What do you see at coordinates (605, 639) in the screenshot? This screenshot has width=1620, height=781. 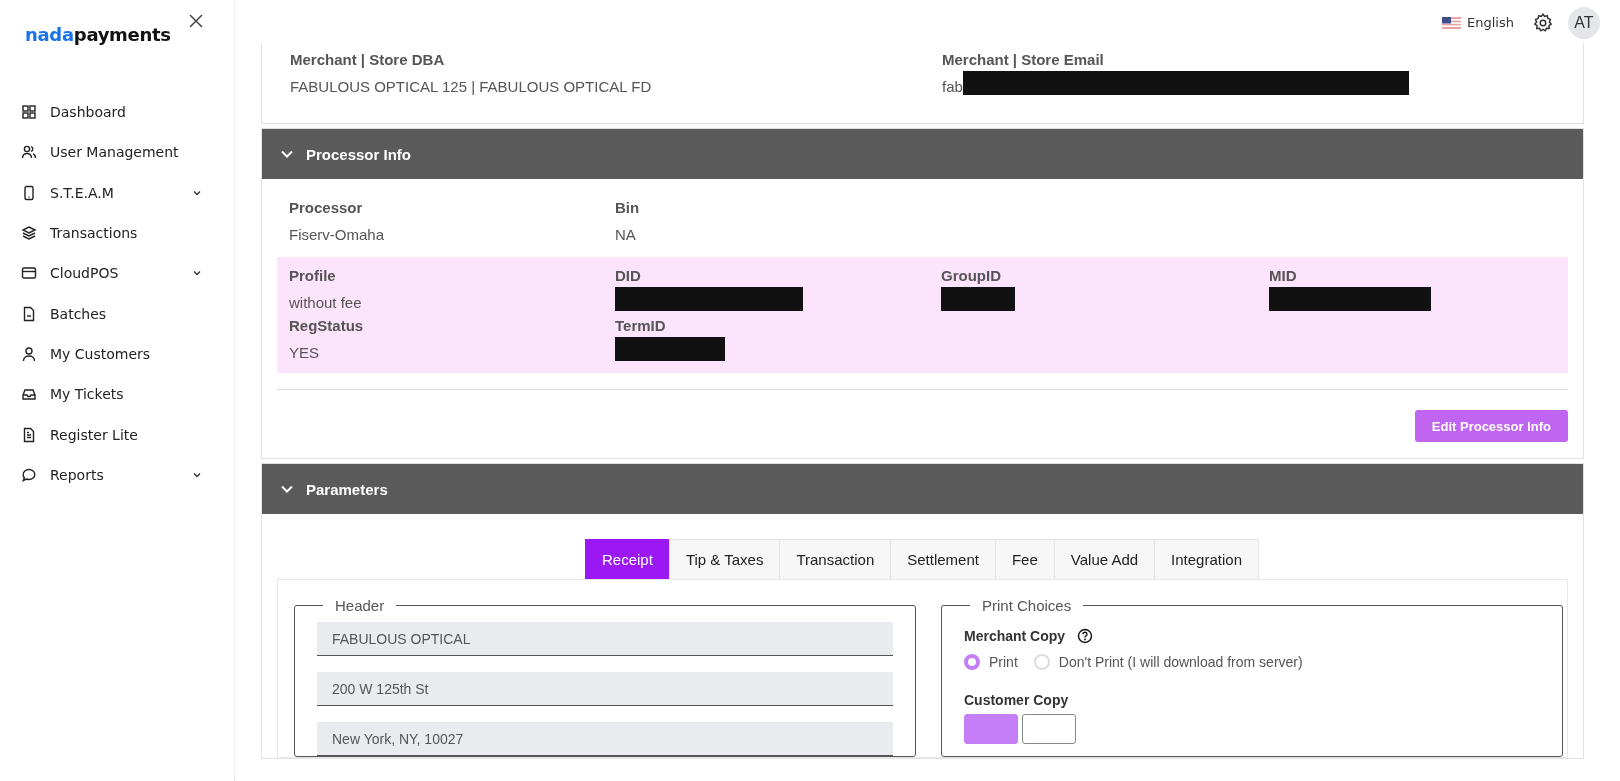 I see `input-field: FABULOUS OPTICAL` at bounding box center [605, 639].